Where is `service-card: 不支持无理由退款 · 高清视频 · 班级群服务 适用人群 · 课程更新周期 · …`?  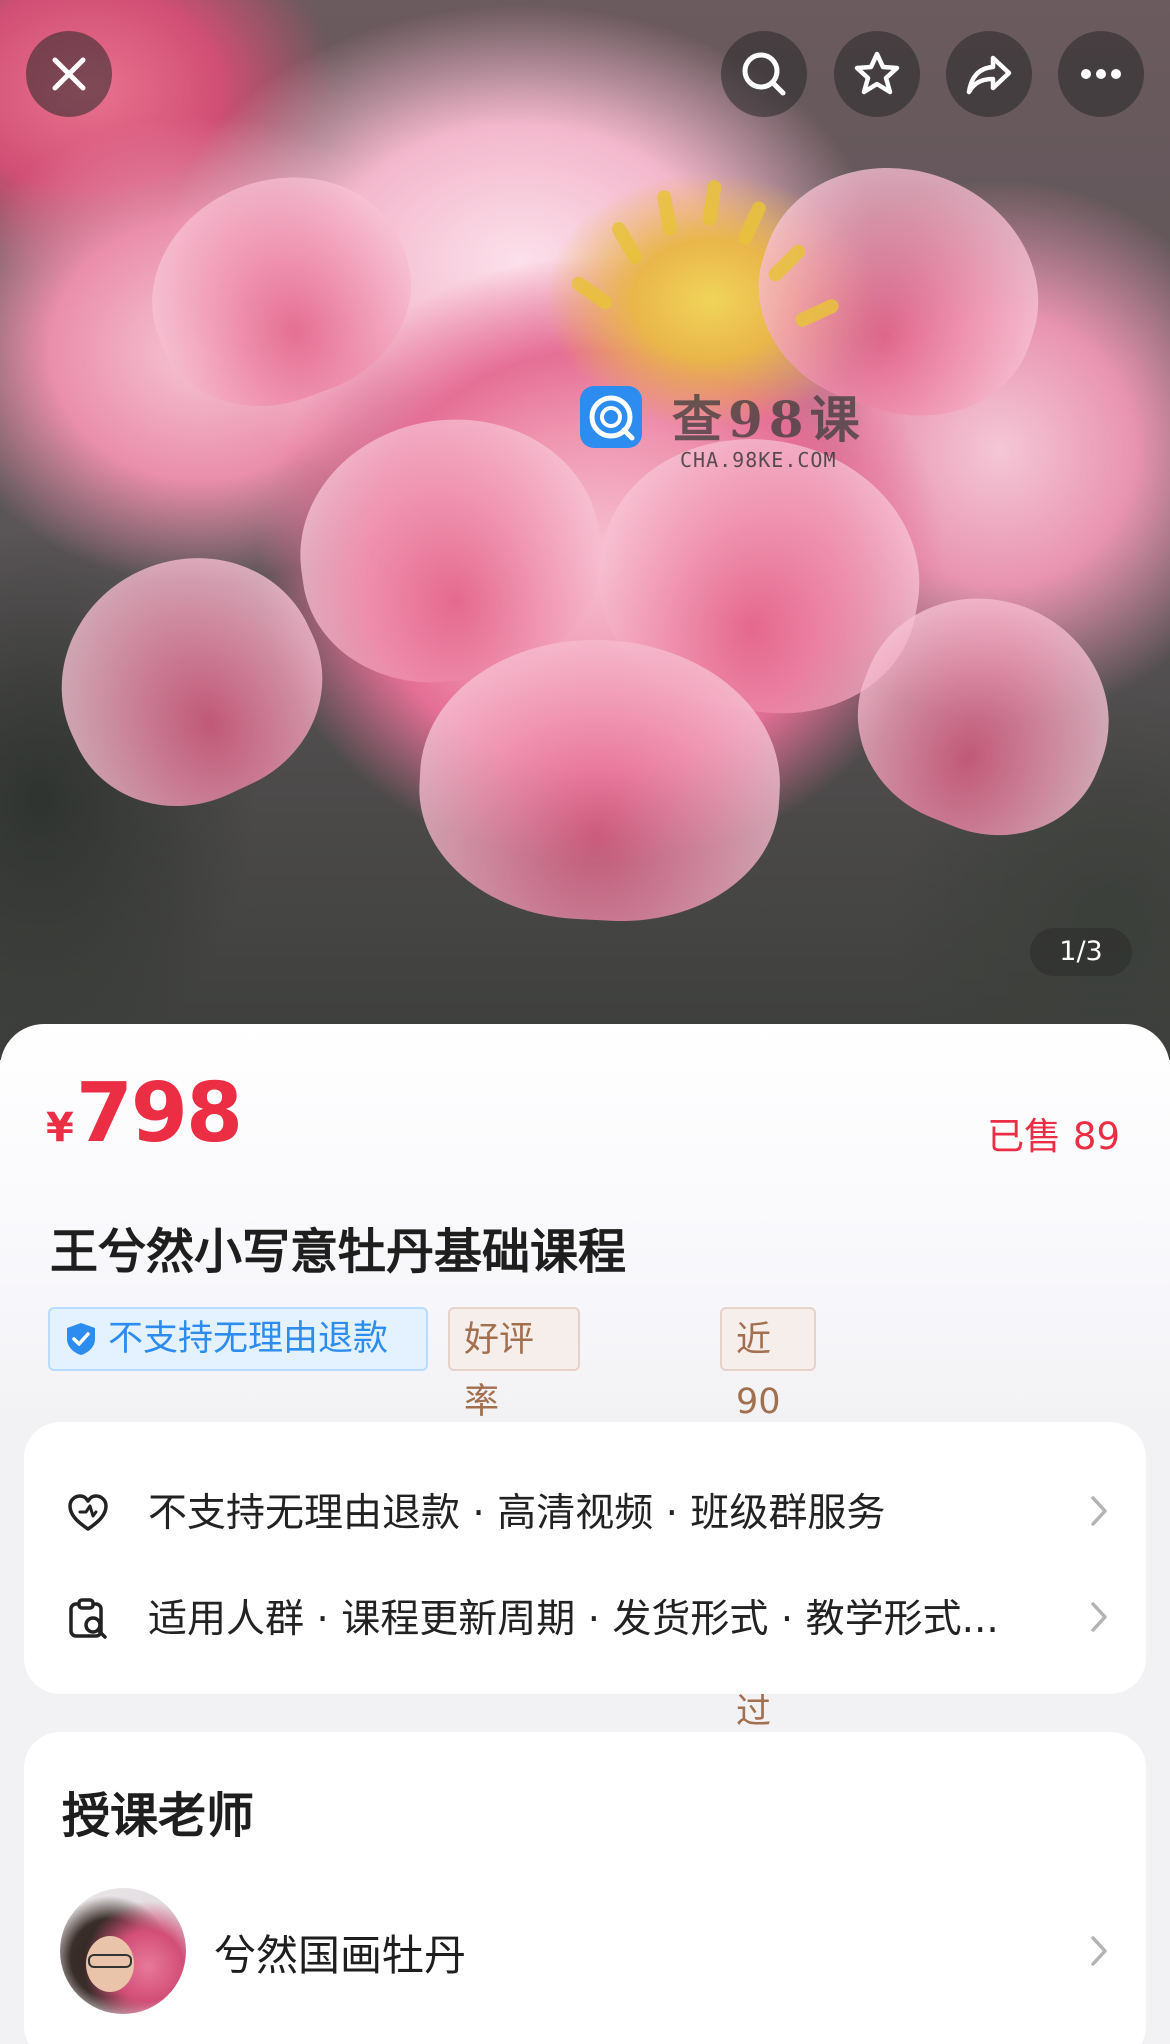
service-card: 不支持无理由退款 · 高清视频 · 班级群服务 适用人群 · 课程更新周期 · … is located at coordinates (585, 1558).